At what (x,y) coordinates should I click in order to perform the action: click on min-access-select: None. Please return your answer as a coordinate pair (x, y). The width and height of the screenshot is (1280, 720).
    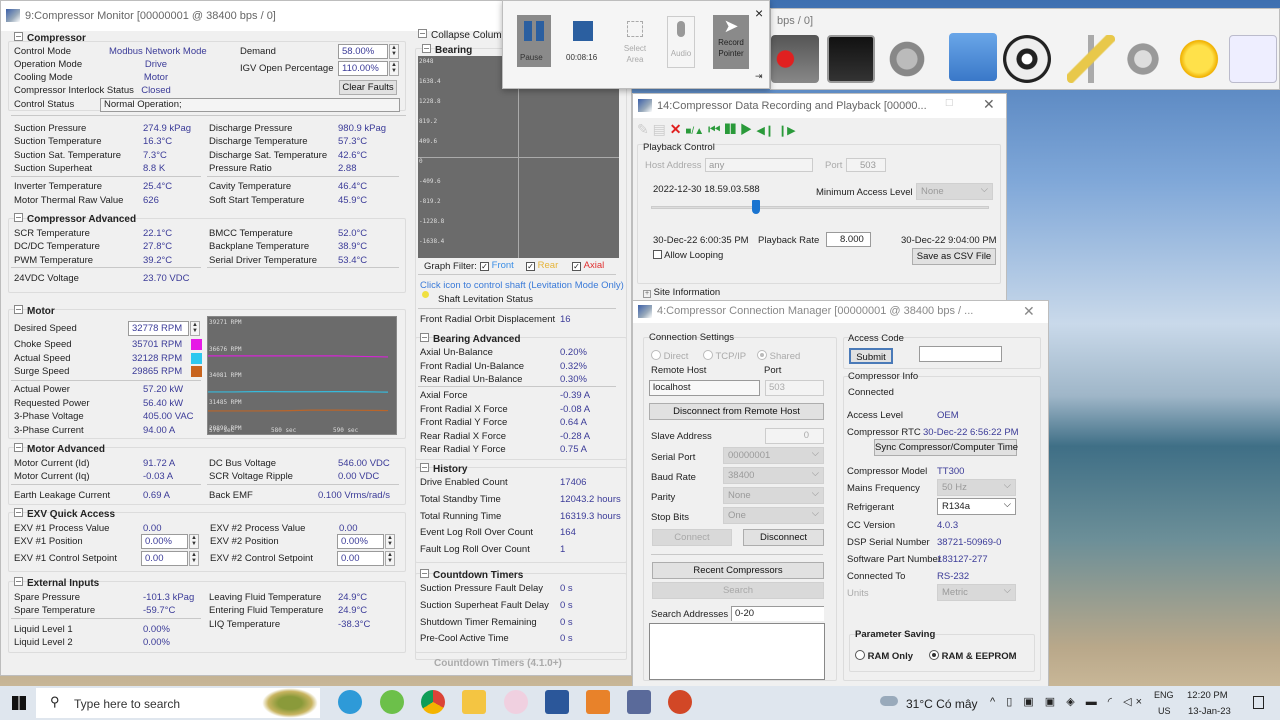
    Looking at the image, I should click on (954, 191).